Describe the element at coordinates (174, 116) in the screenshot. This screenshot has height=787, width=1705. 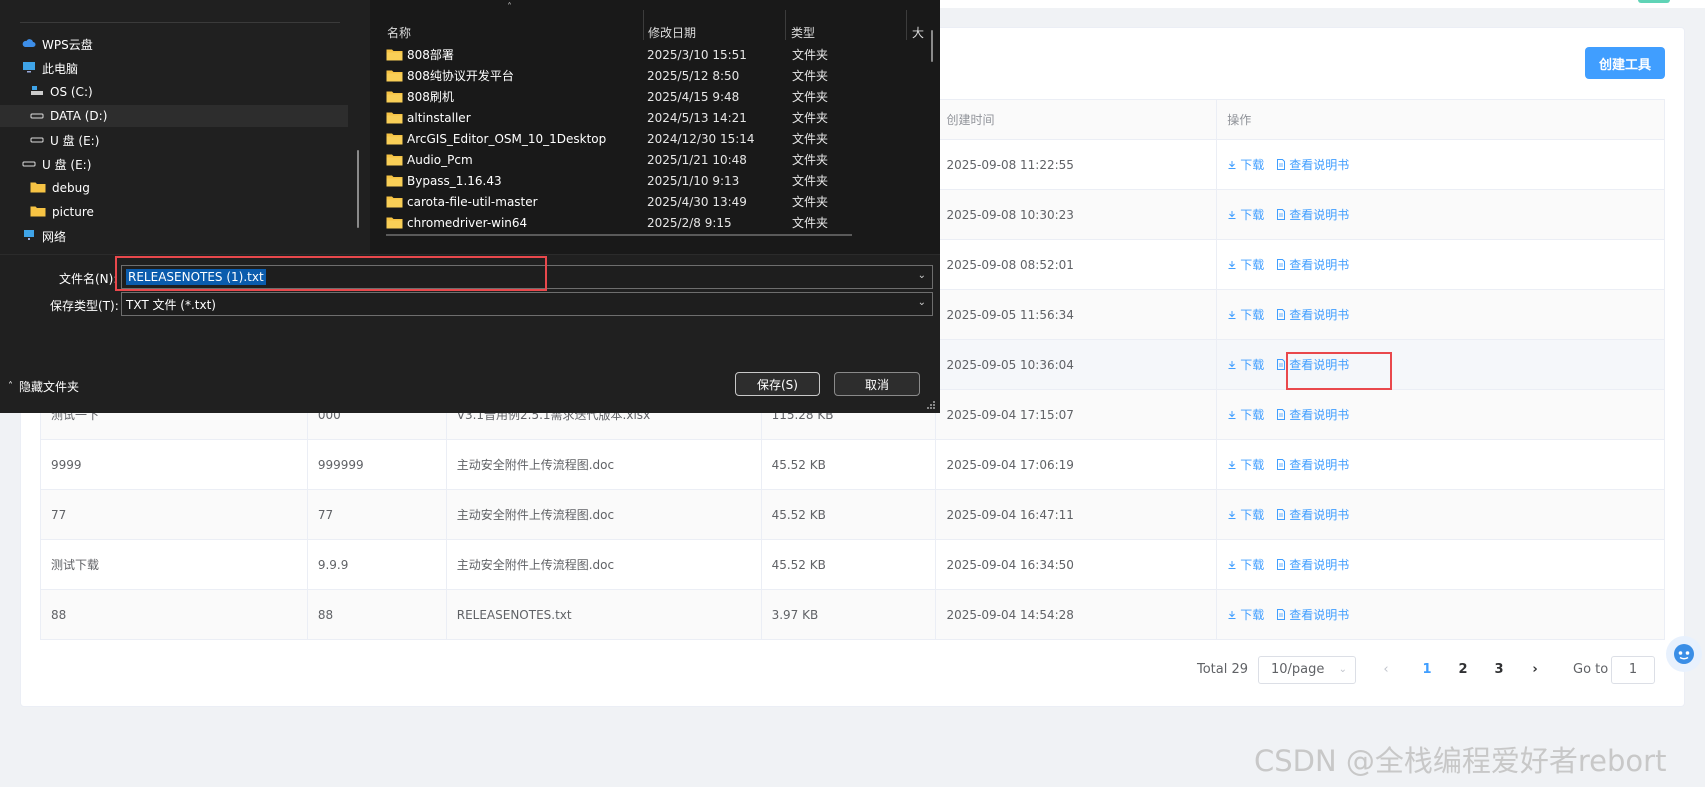
I see `nav-item: DATA (D:)` at that location.